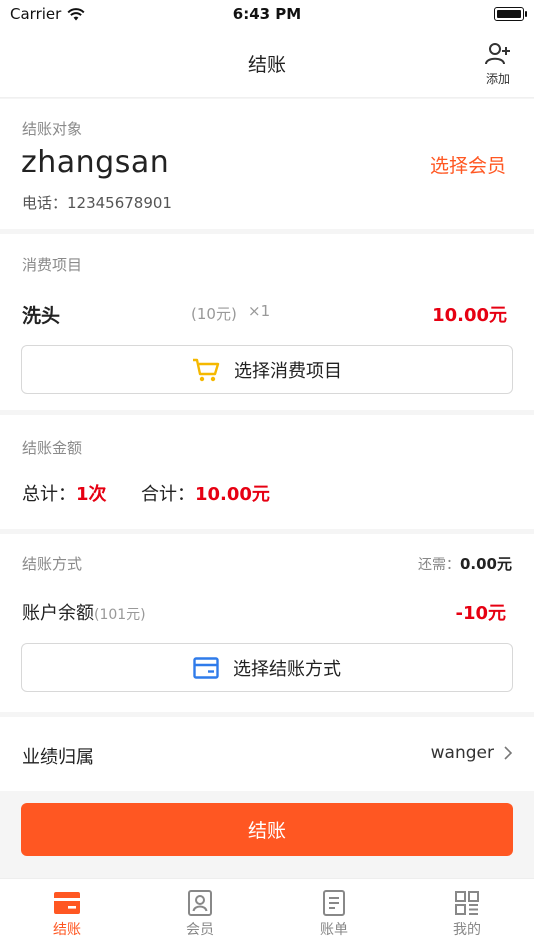 This screenshot has width=534, height=950. I want to click on member-name: zhangsan, so click(95, 162).